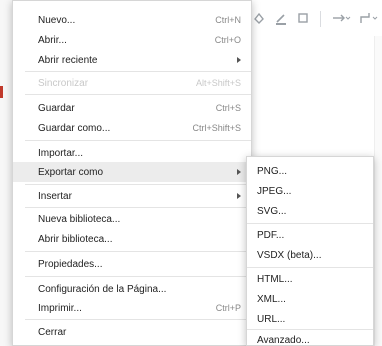  I want to click on menu-item-label: Insertar, so click(55, 196).